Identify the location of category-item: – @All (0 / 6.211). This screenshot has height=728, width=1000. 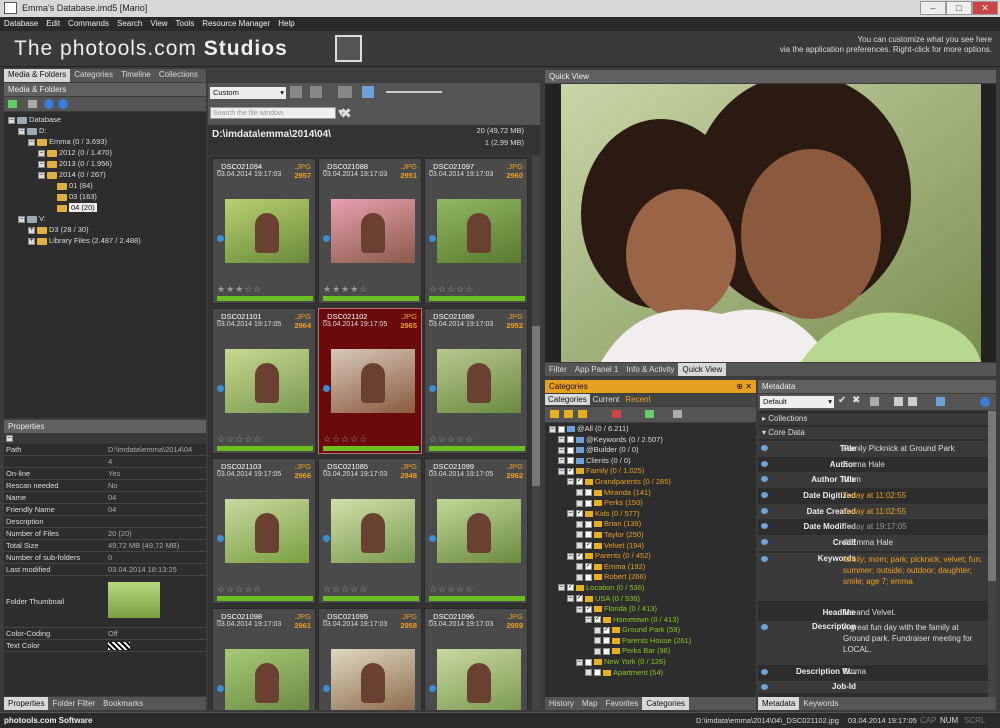
(650, 429).